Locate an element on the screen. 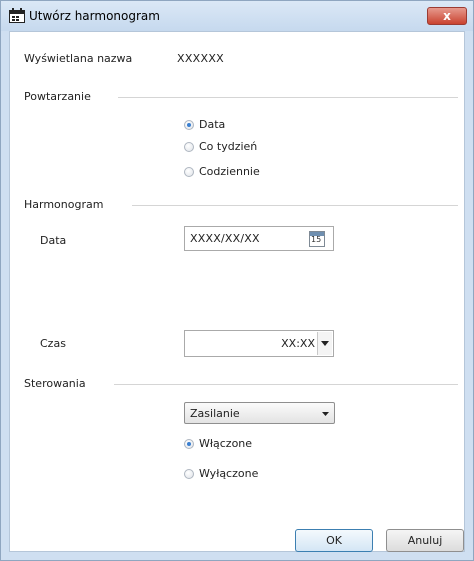  display-name-label: Wyświetlana nazwa is located at coordinates (78, 58).